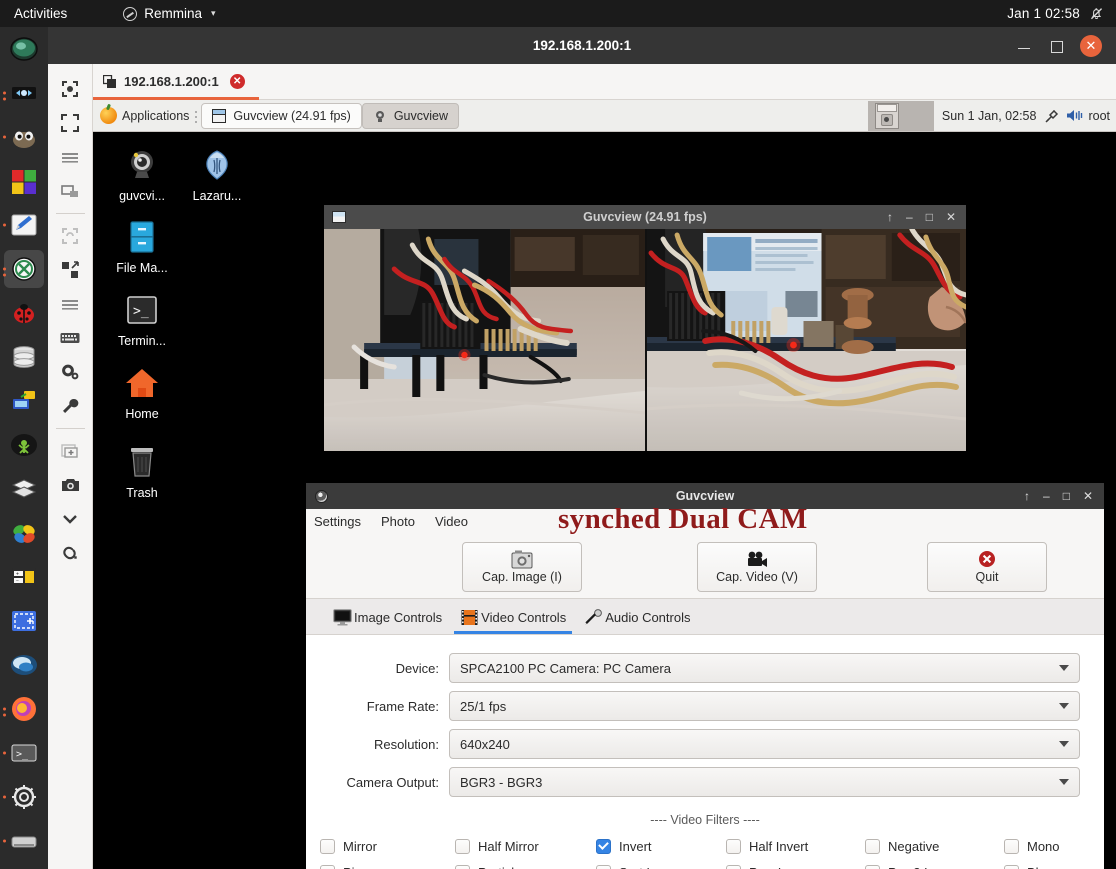 The width and height of the screenshot is (1116, 869). I want to click on disconnect-button, so click(70, 553).